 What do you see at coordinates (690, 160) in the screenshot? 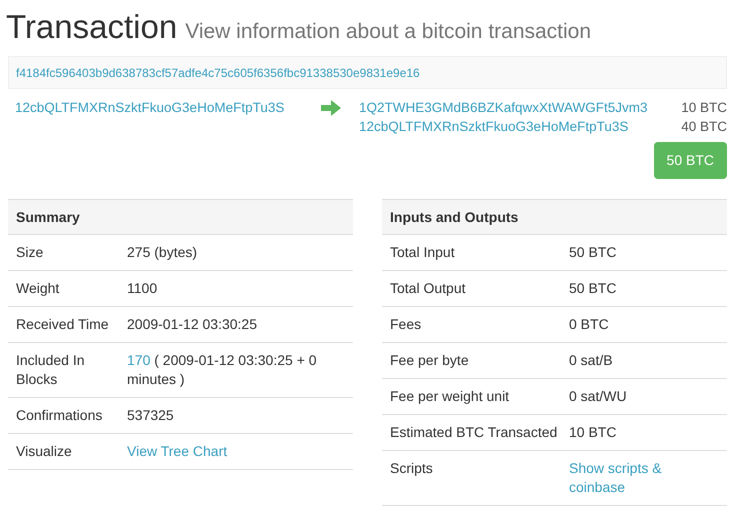
I see `total-amount-badge: 50 BTC` at bounding box center [690, 160].